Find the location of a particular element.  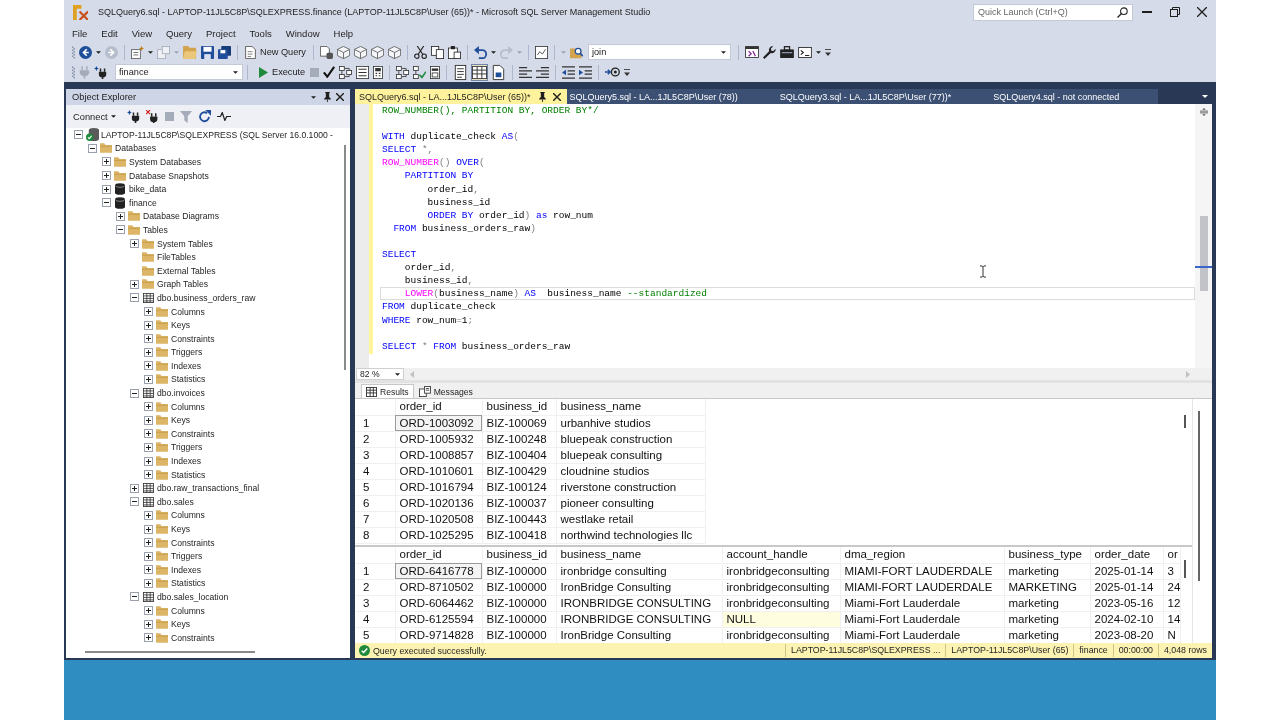

save-icon is located at coordinates (207, 52).